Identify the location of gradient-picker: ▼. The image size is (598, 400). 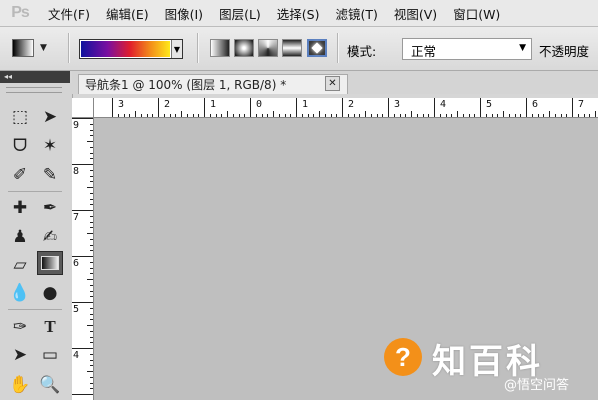
(131, 49).